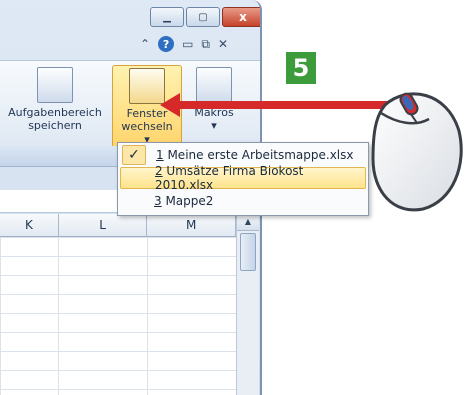 Image resolution: width=470 pixels, height=395 pixels. I want to click on maximize-button: ▢, so click(203, 17).